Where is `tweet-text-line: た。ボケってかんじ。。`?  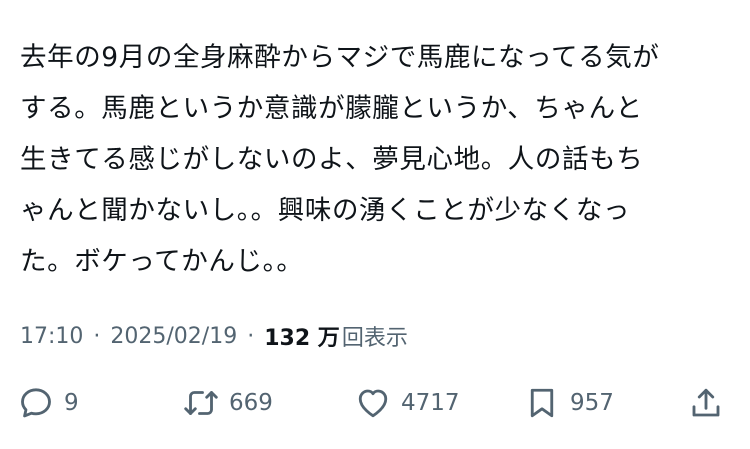
tweet-text-line: た。ボケってかんじ。。 is located at coordinates (162, 261).